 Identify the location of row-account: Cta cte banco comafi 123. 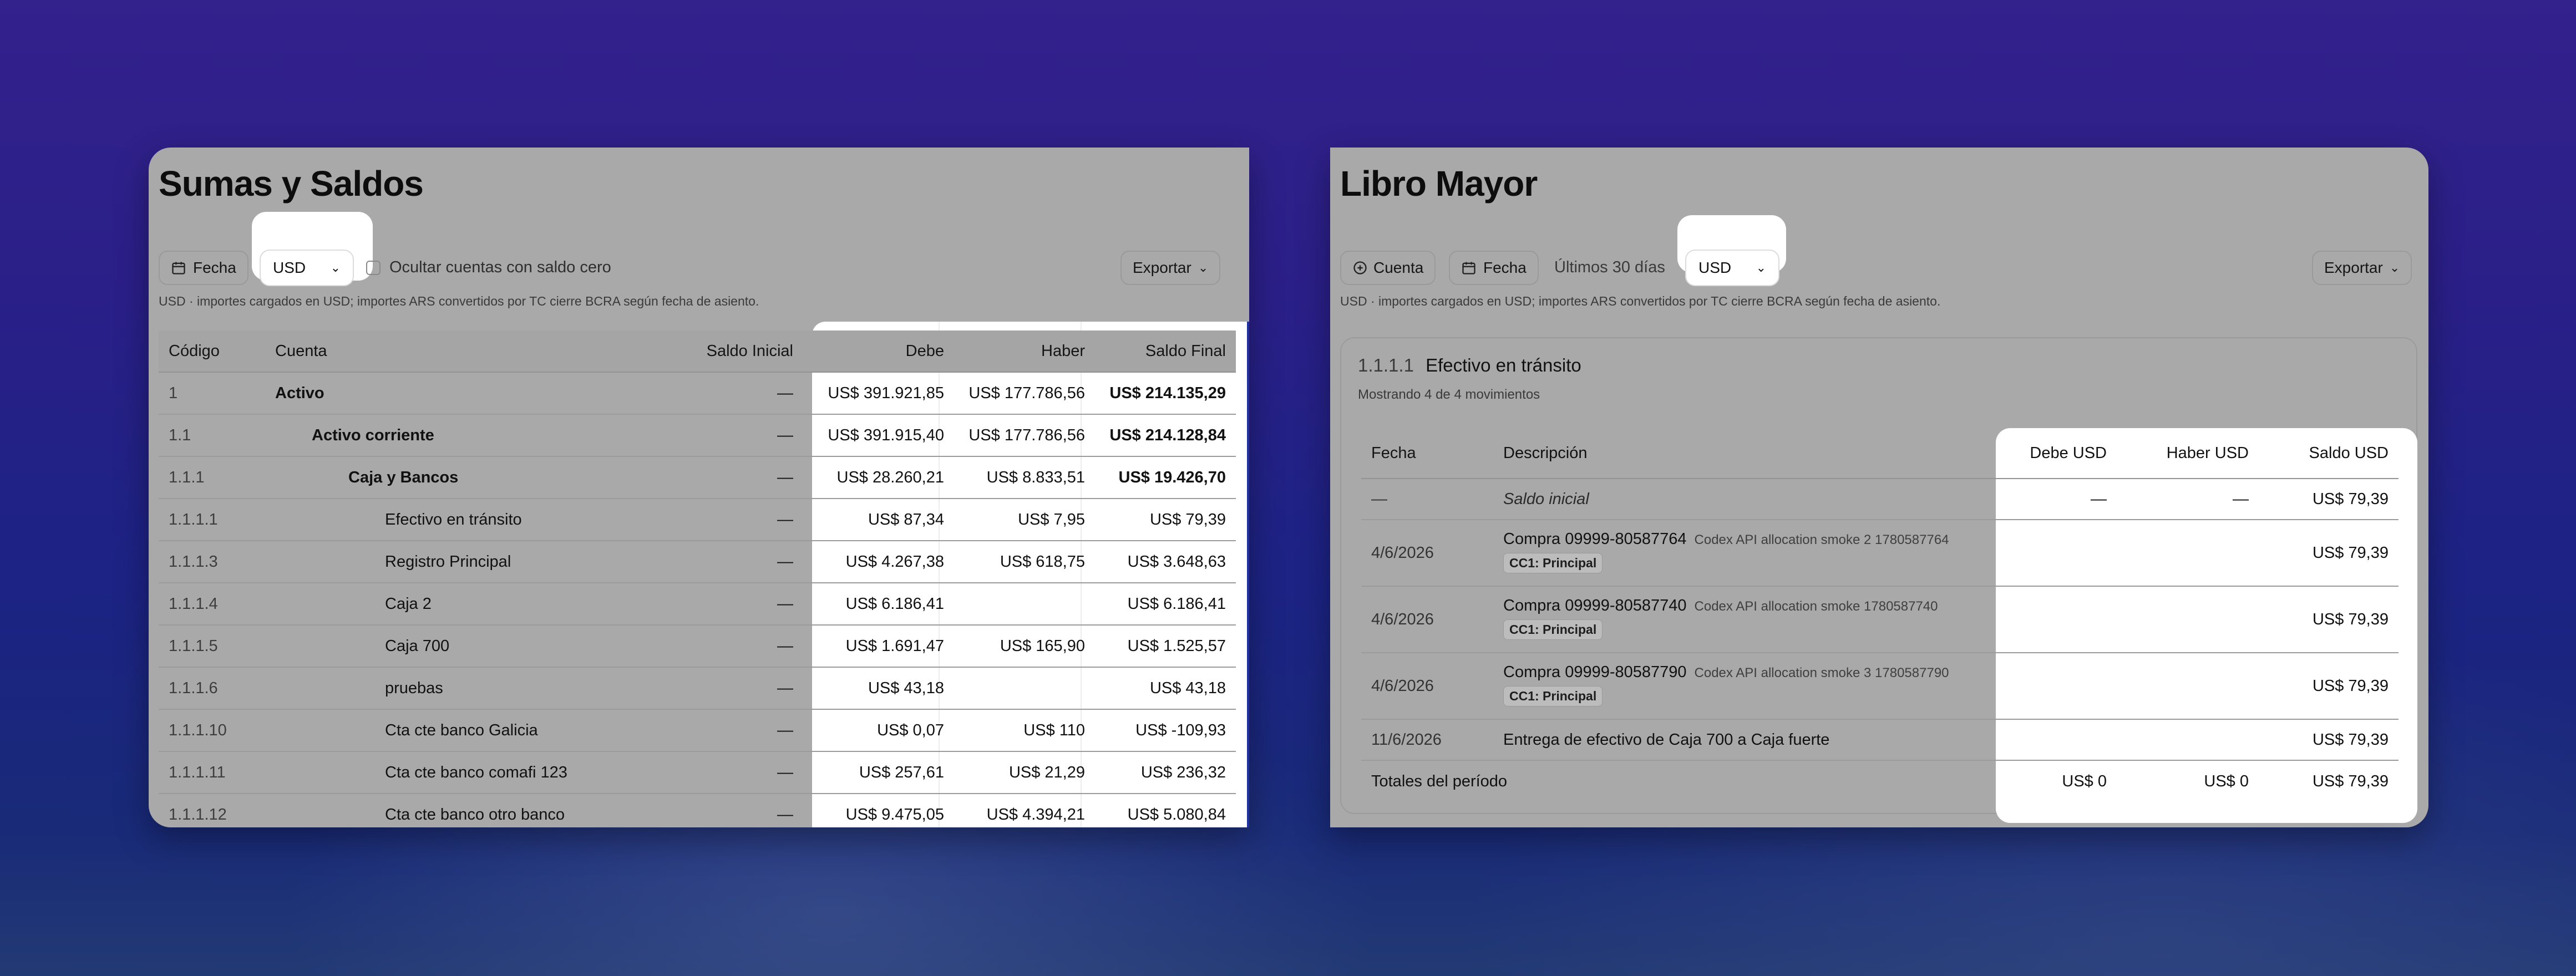
(476, 772).